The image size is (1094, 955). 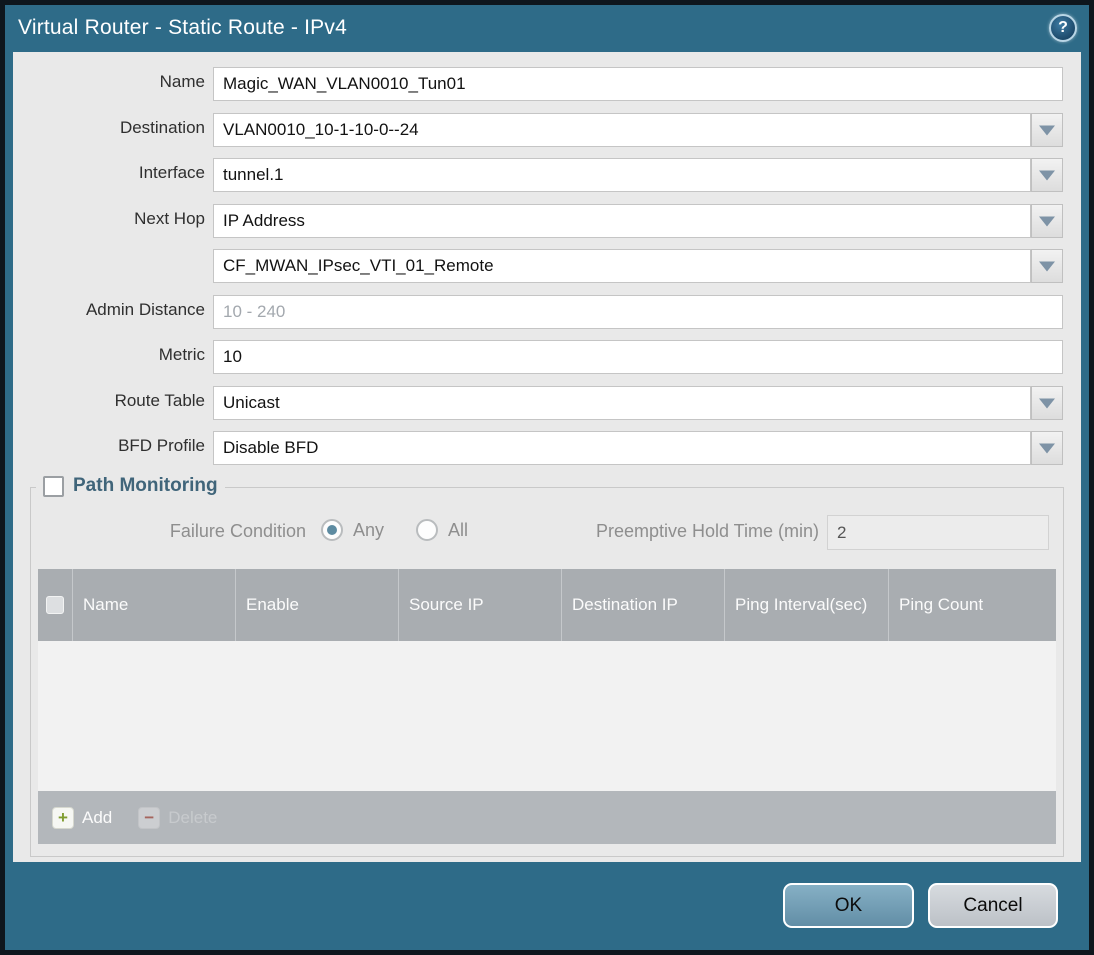 I want to click on form-row-next-hop: Next Hop, so click(x=547, y=221).